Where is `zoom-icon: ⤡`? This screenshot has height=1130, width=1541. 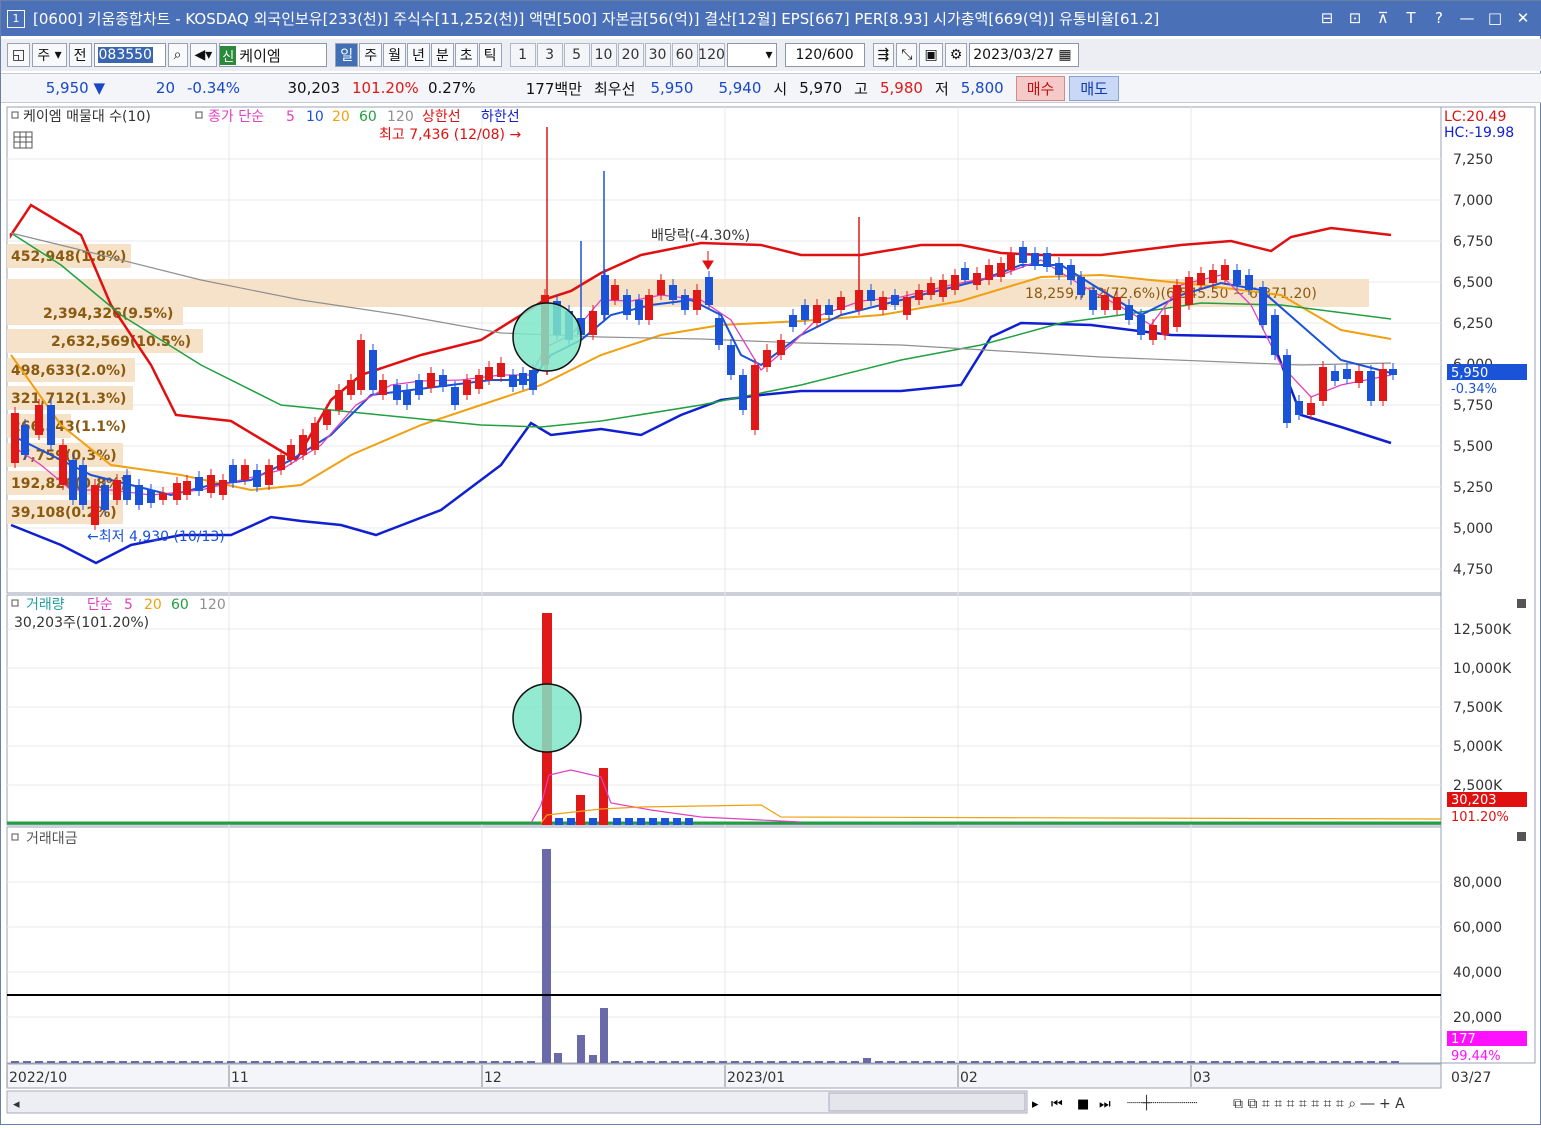
zoom-icon: ⤡ is located at coordinates (907, 55).